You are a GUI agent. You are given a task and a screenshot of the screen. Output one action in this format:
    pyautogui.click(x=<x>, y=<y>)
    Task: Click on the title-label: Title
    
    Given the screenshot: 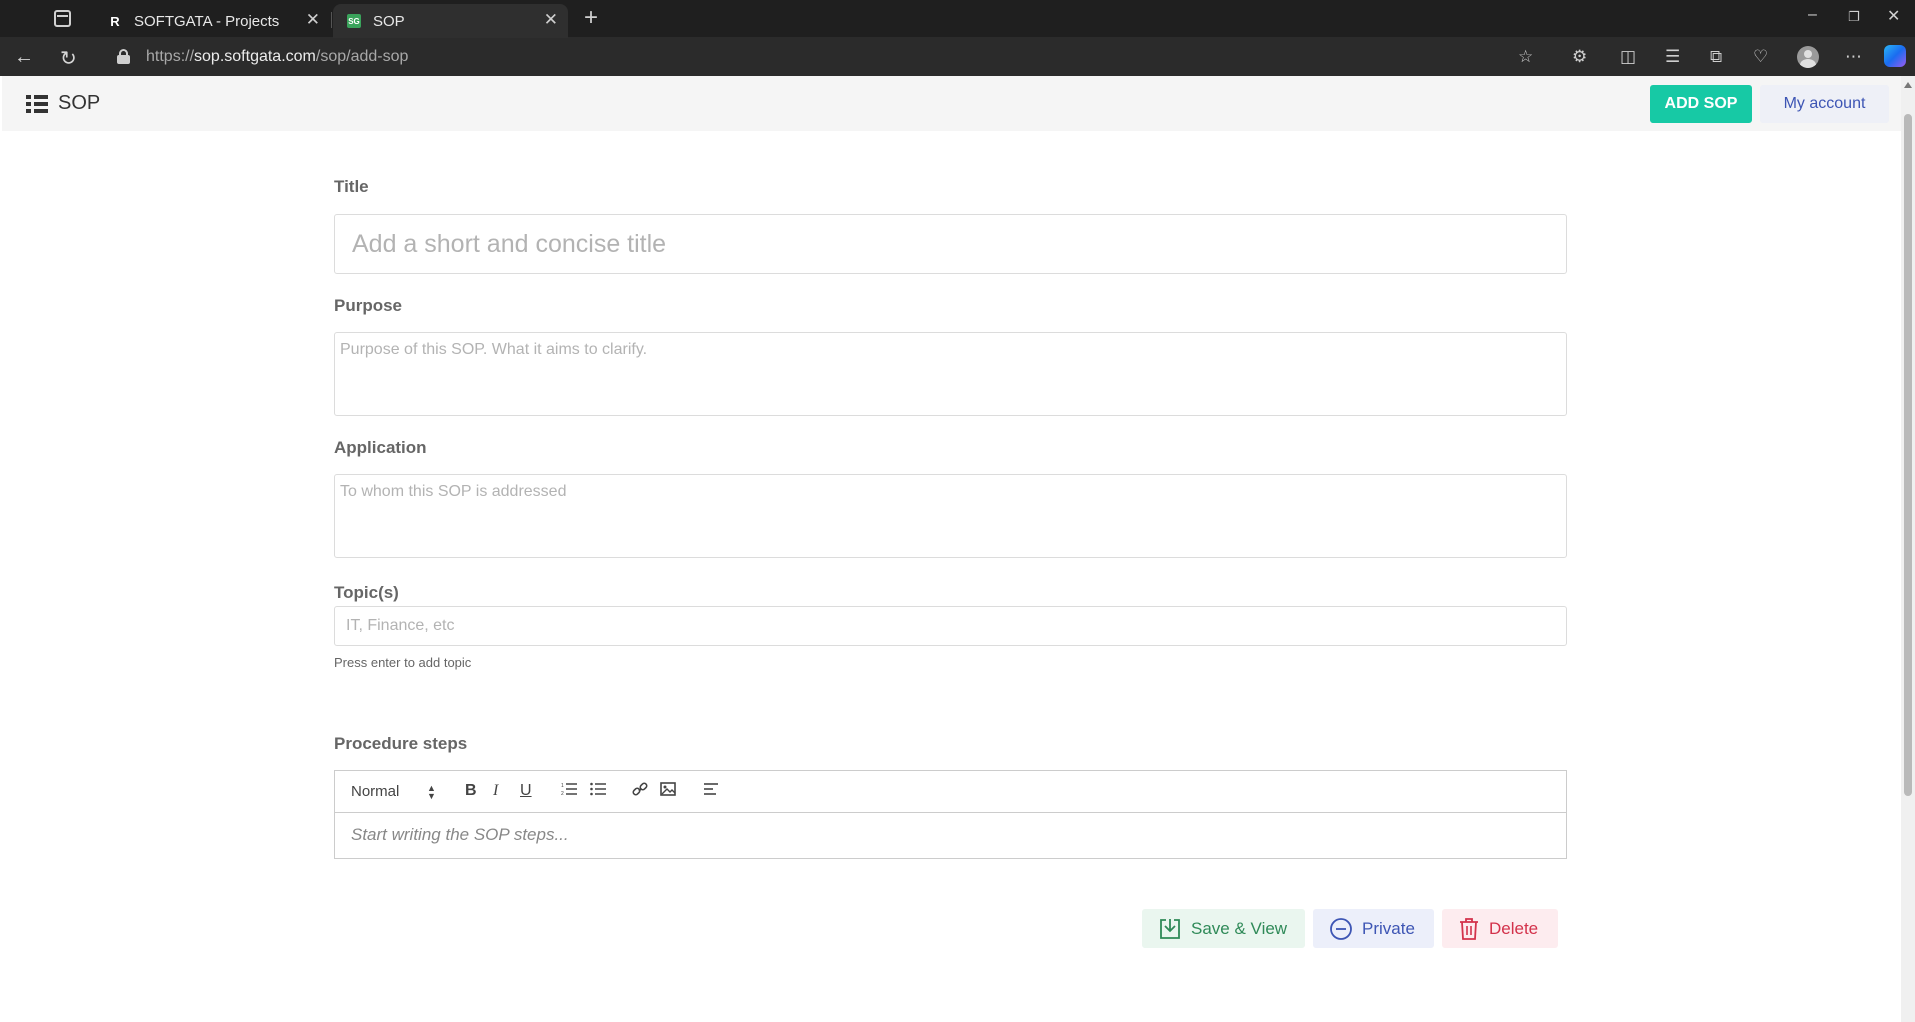 What is the action you would take?
    pyautogui.click(x=351, y=186)
    